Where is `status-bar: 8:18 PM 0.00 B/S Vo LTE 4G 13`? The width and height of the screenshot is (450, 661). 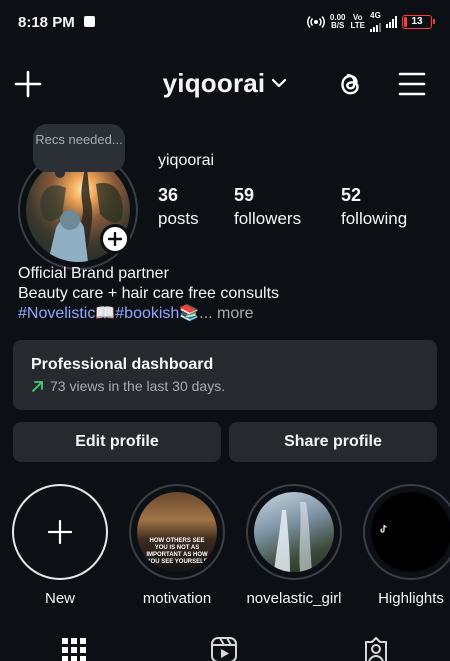 status-bar: 8:18 PM 0.00 B/S Vo LTE 4G 13 is located at coordinates (225, 22).